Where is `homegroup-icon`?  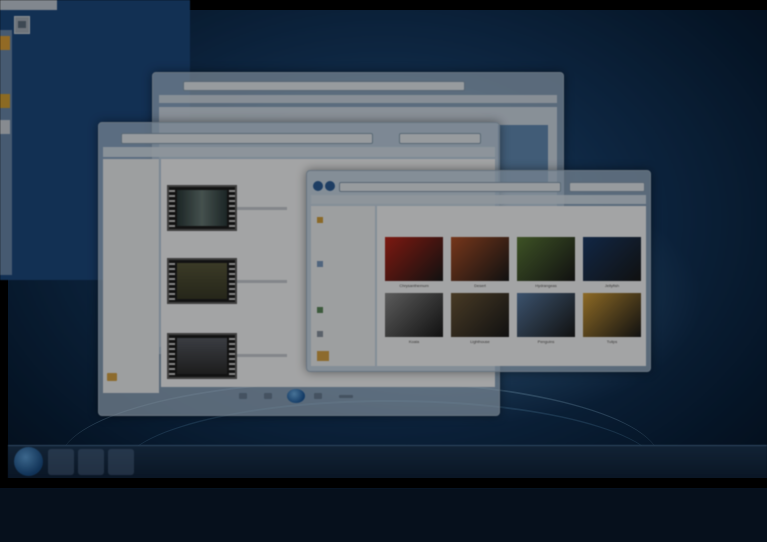 homegroup-icon is located at coordinates (320, 310).